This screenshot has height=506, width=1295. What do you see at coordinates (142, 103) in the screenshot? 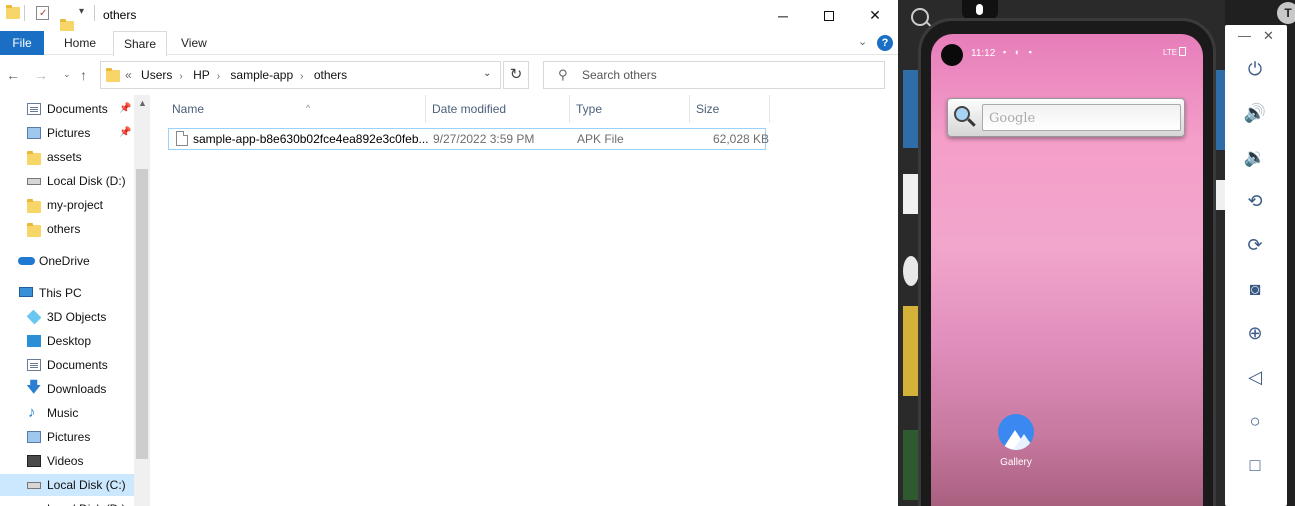
I see `scroll-up-arrow-icon: ▲` at bounding box center [142, 103].